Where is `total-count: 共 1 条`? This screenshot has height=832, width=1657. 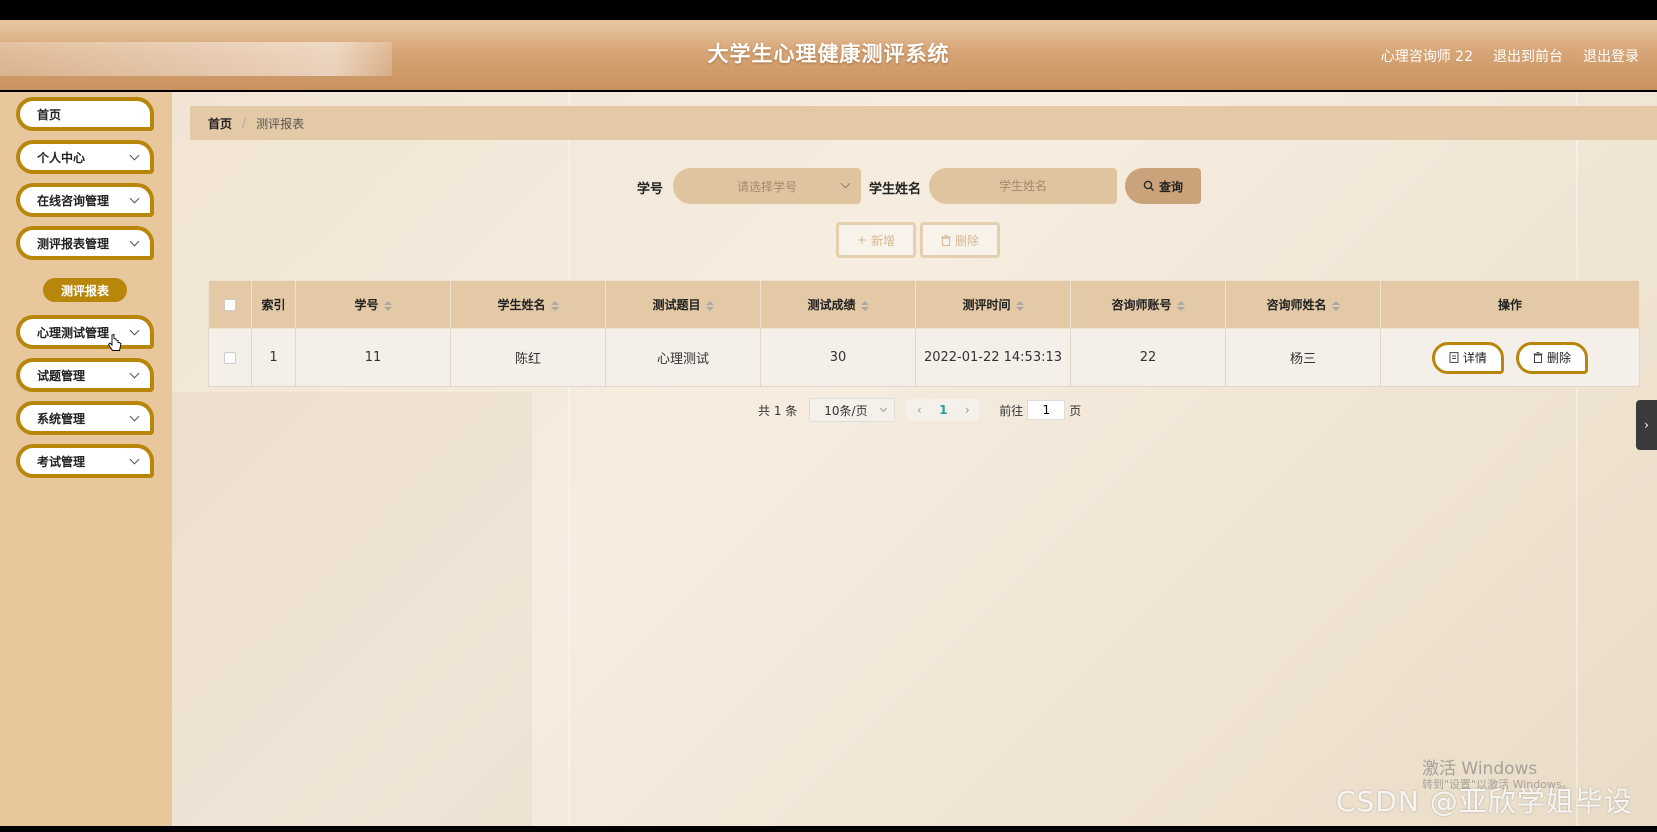 total-count: 共 1 条 is located at coordinates (778, 410).